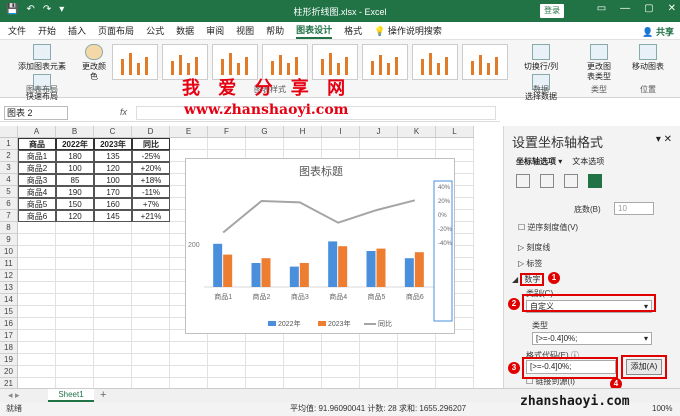 The height and width of the screenshot is (416, 680). What do you see at coordinates (634, 208) in the screenshot?
I see `base-input: 10` at bounding box center [634, 208].